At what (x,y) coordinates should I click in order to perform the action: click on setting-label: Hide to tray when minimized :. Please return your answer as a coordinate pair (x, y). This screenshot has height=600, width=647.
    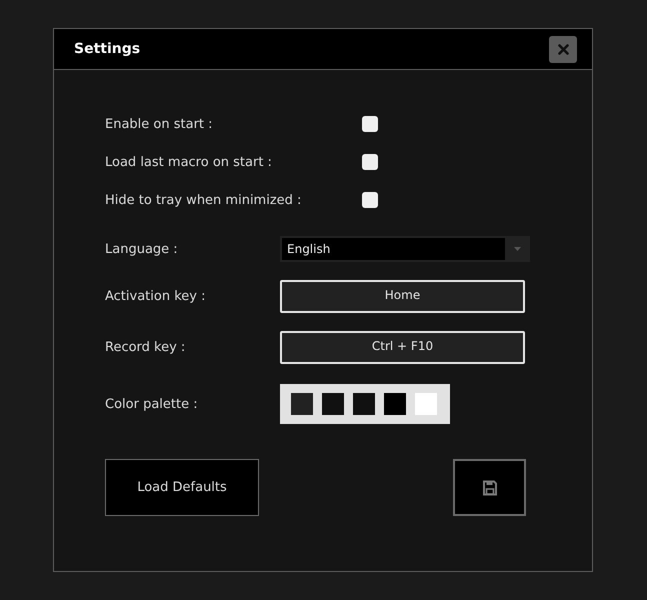
    Looking at the image, I should click on (203, 200).